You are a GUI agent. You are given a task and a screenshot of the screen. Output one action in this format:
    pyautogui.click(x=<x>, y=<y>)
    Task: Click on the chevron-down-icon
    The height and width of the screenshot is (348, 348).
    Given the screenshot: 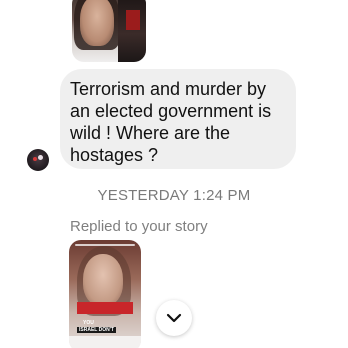 What is the action you would take?
    pyautogui.click(x=174, y=318)
    